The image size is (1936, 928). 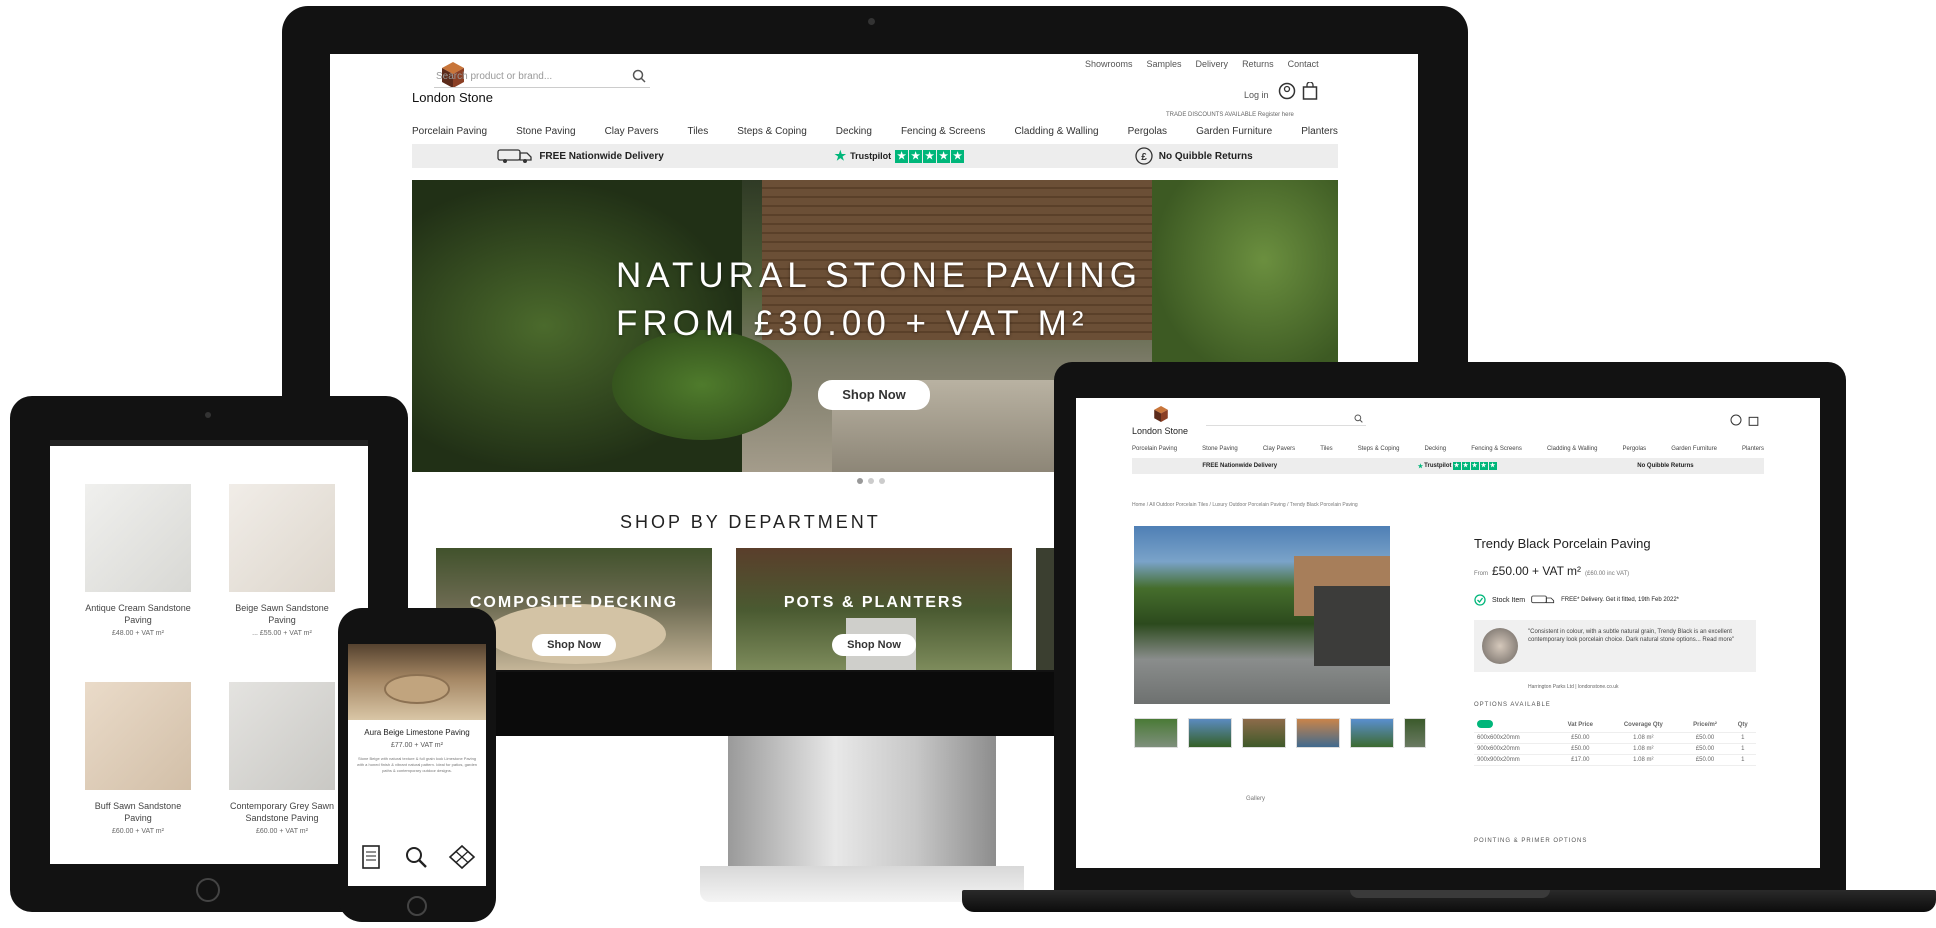 I want to click on dept-card-pots-planters: POTS & PLANTERS Shop Now, so click(x=874, y=609).